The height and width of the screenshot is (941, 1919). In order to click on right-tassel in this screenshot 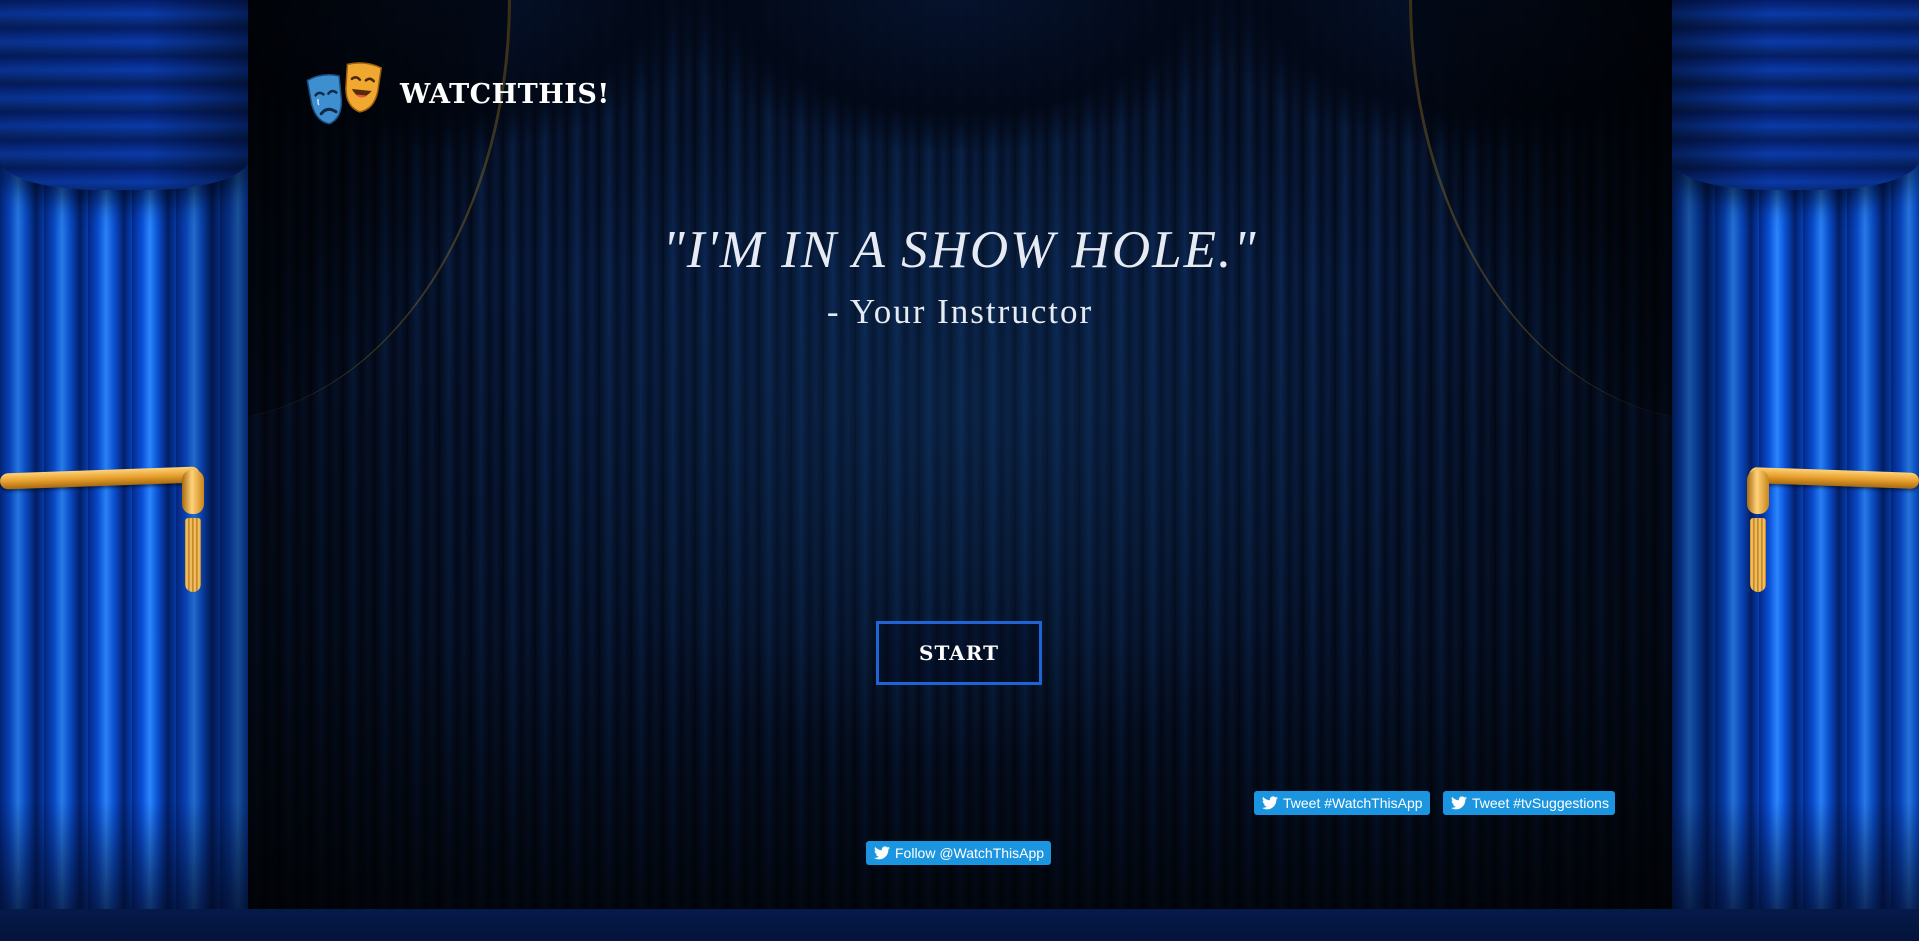, I will do `click(1758, 535)`.